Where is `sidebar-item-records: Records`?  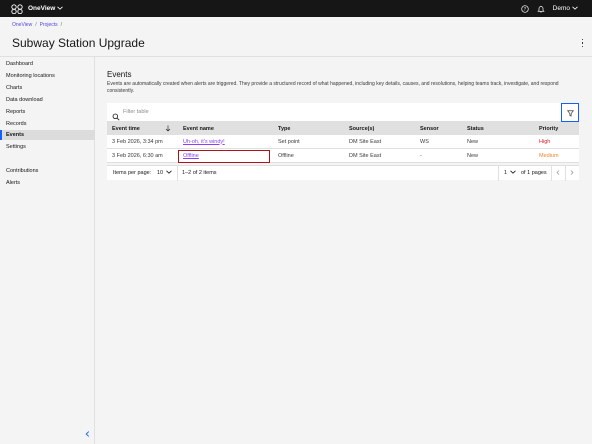 sidebar-item-records: Records is located at coordinates (47, 124).